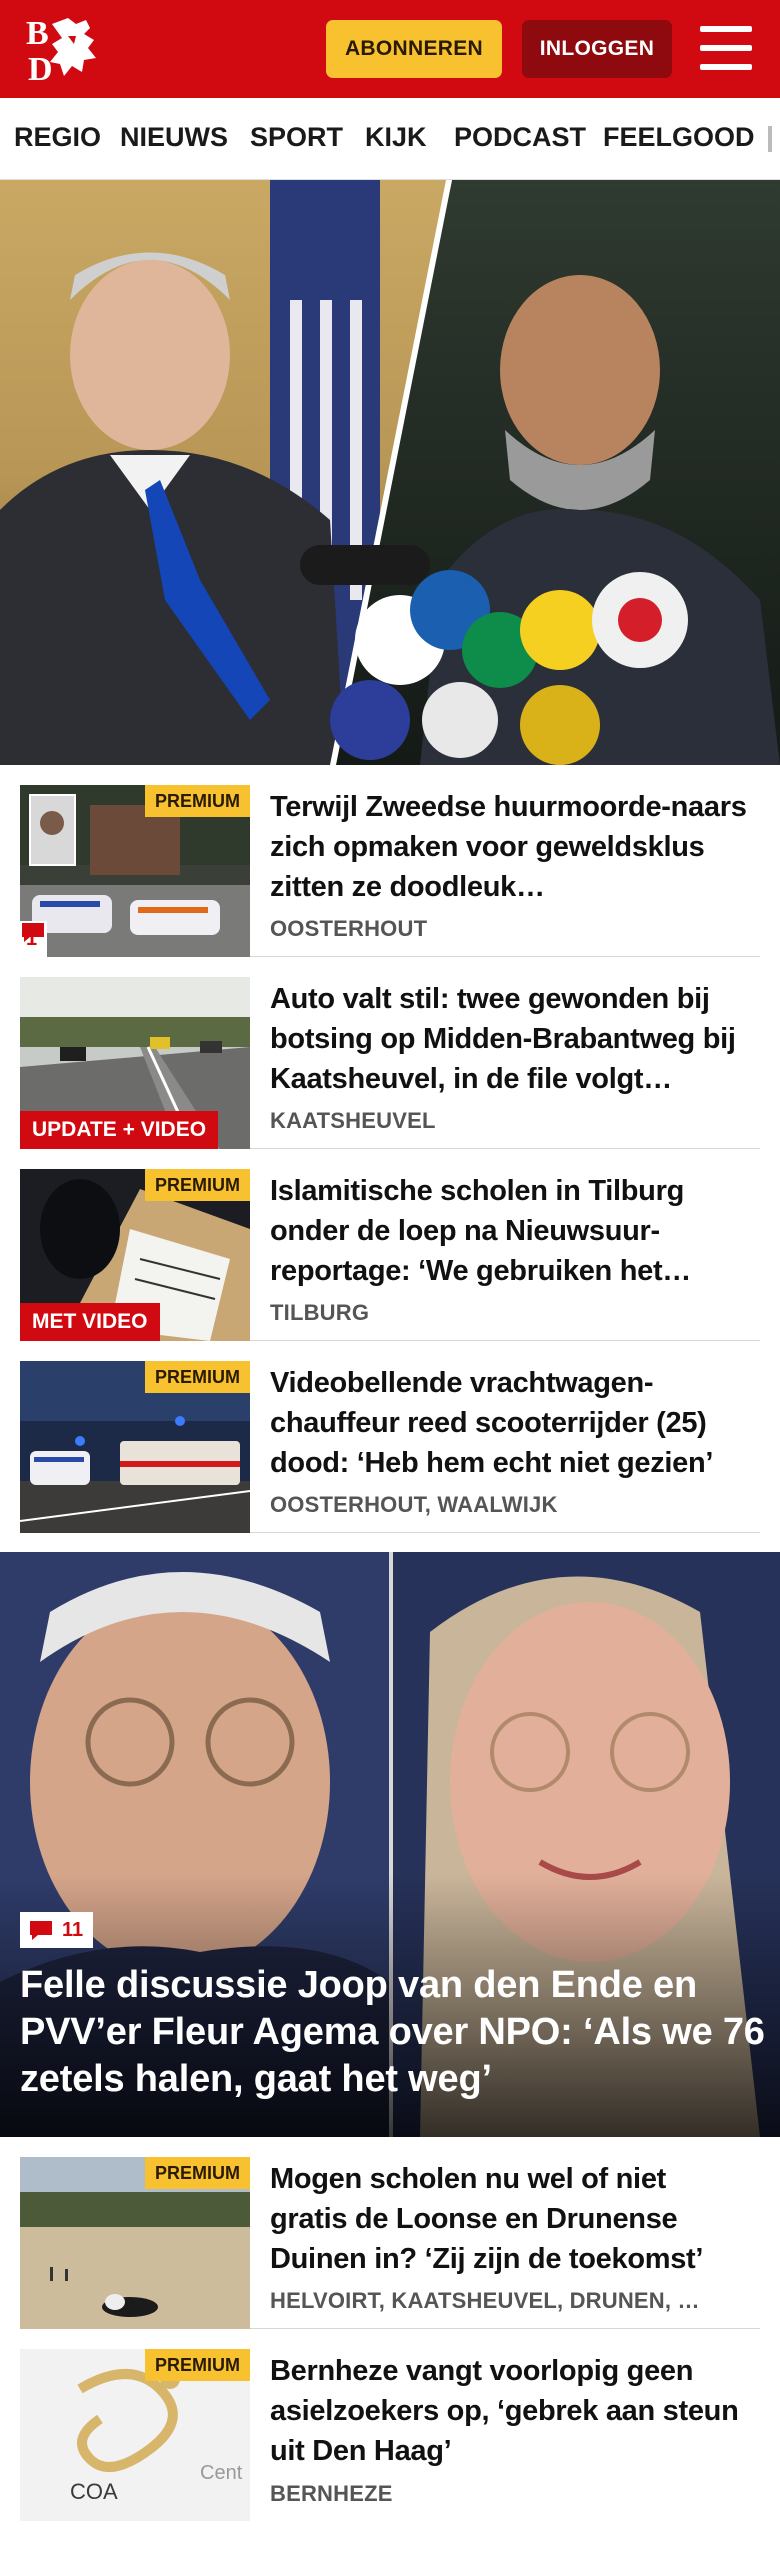 The height and width of the screenshot is (2560, 780). Describe the element at coordinates (174, 137) in the screenshot. I see `nav-item-nieuws: NIEUWS` at that location.